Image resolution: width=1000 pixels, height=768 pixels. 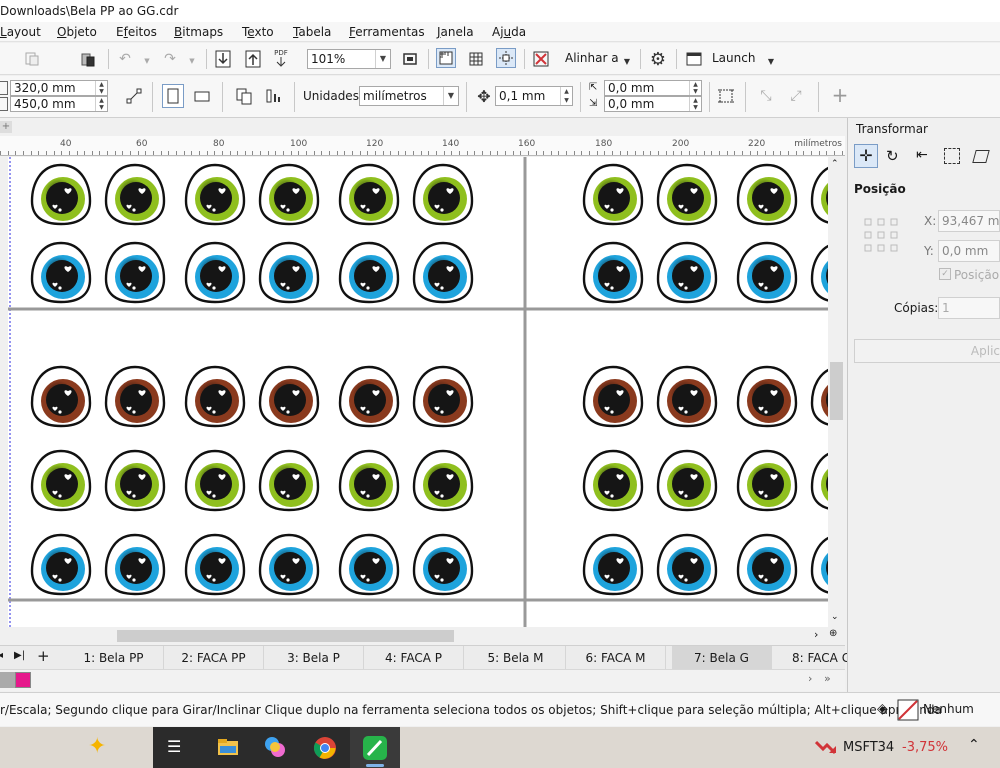 What do you see at coordinates (6, 127) in the screenshot?
I see `ruler-origin-icon: +` at bounding box center [6, 127].